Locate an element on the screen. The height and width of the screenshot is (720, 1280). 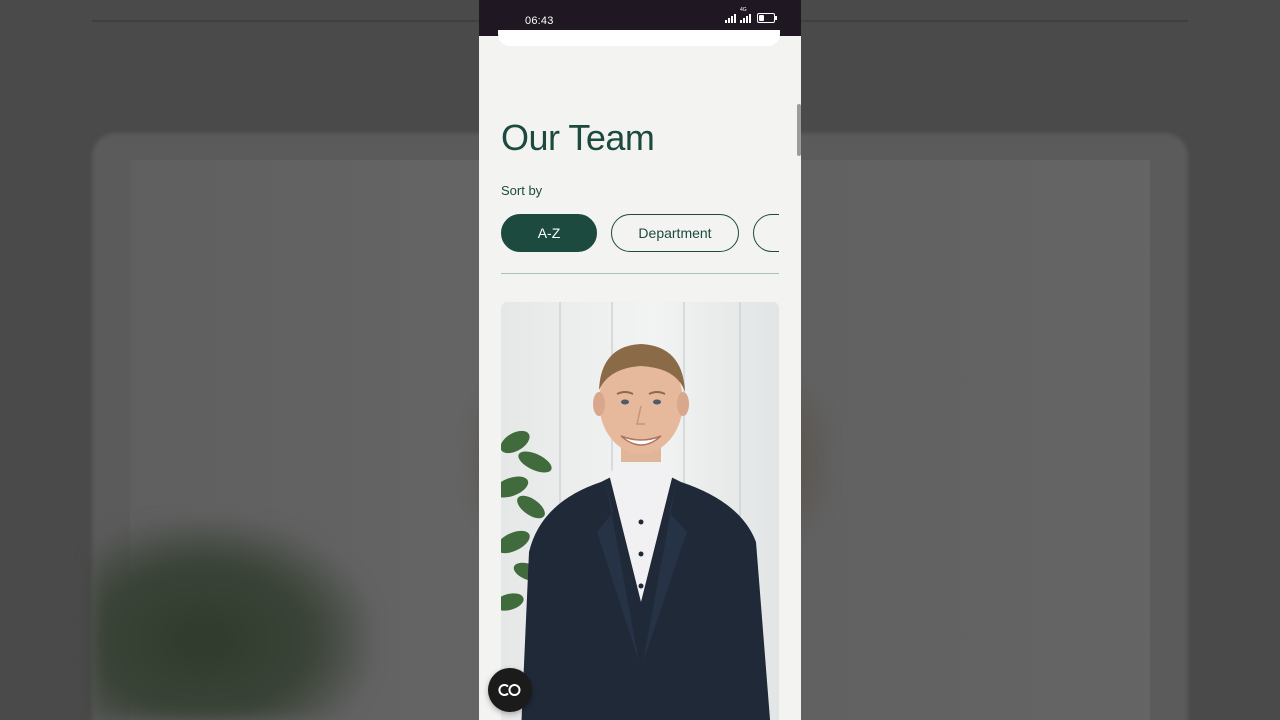
collab-floating-button is located at coordinates (510, 690).